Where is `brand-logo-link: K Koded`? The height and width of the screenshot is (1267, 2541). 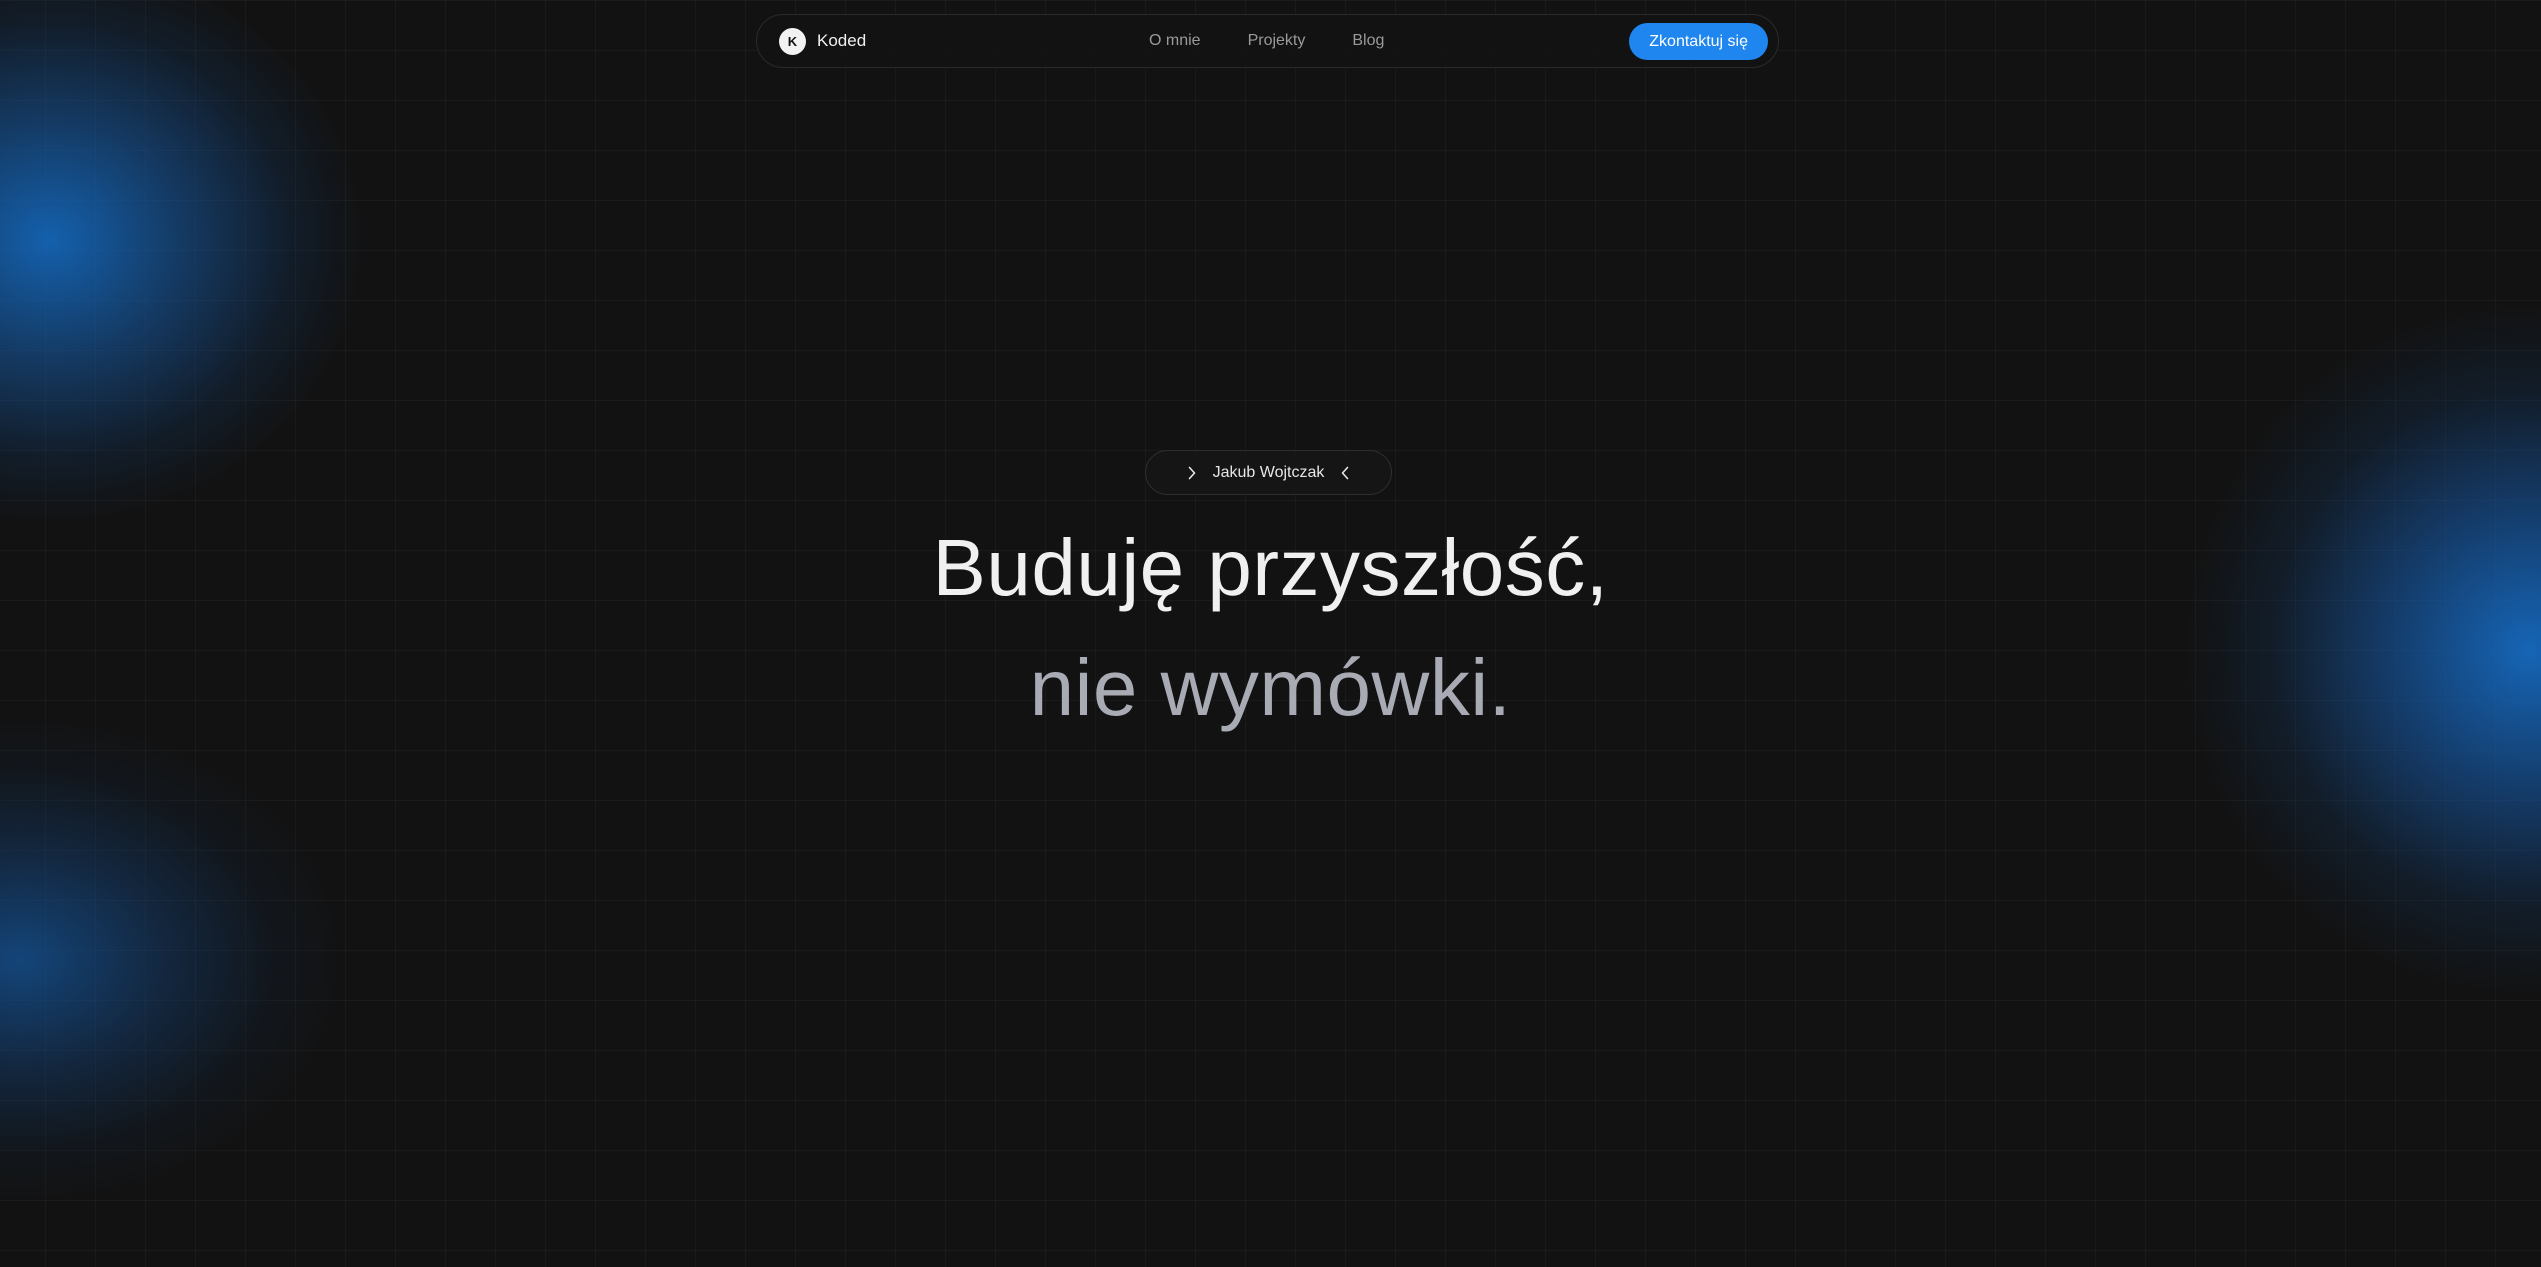
brand-logo-link: K Koded is located at coordinates (823, 41).